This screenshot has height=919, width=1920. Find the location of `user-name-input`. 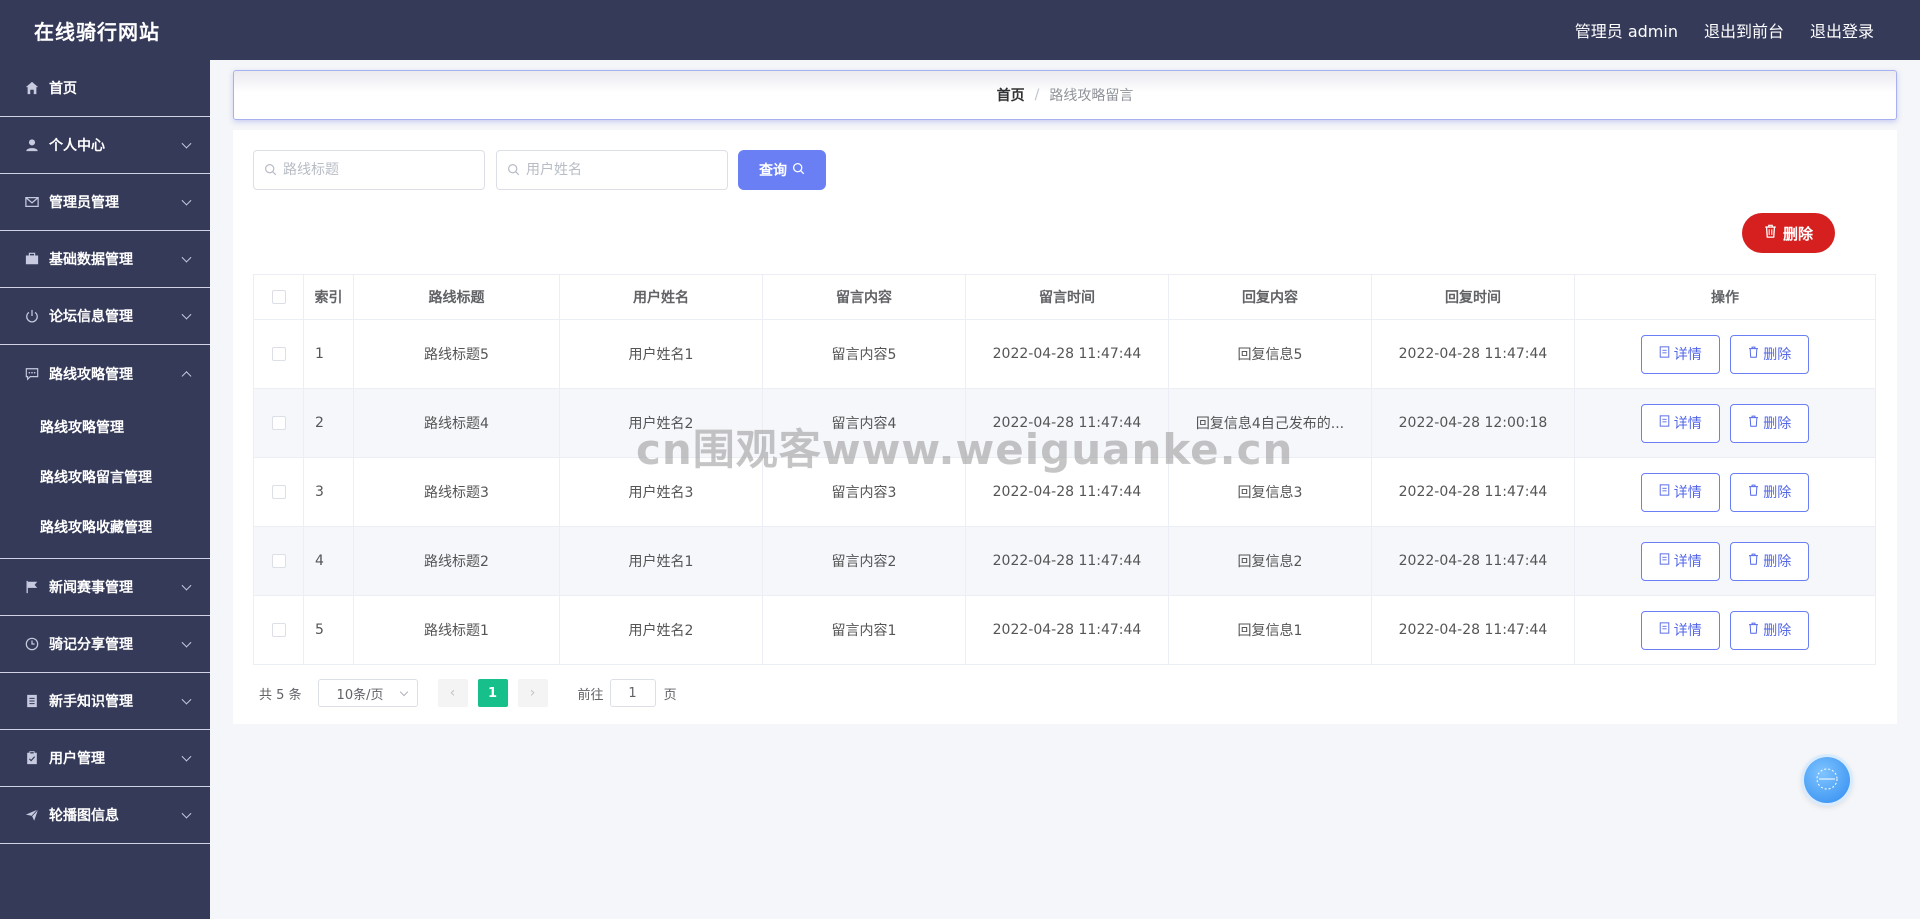

user-name-input is located at coordinates (621, 170).